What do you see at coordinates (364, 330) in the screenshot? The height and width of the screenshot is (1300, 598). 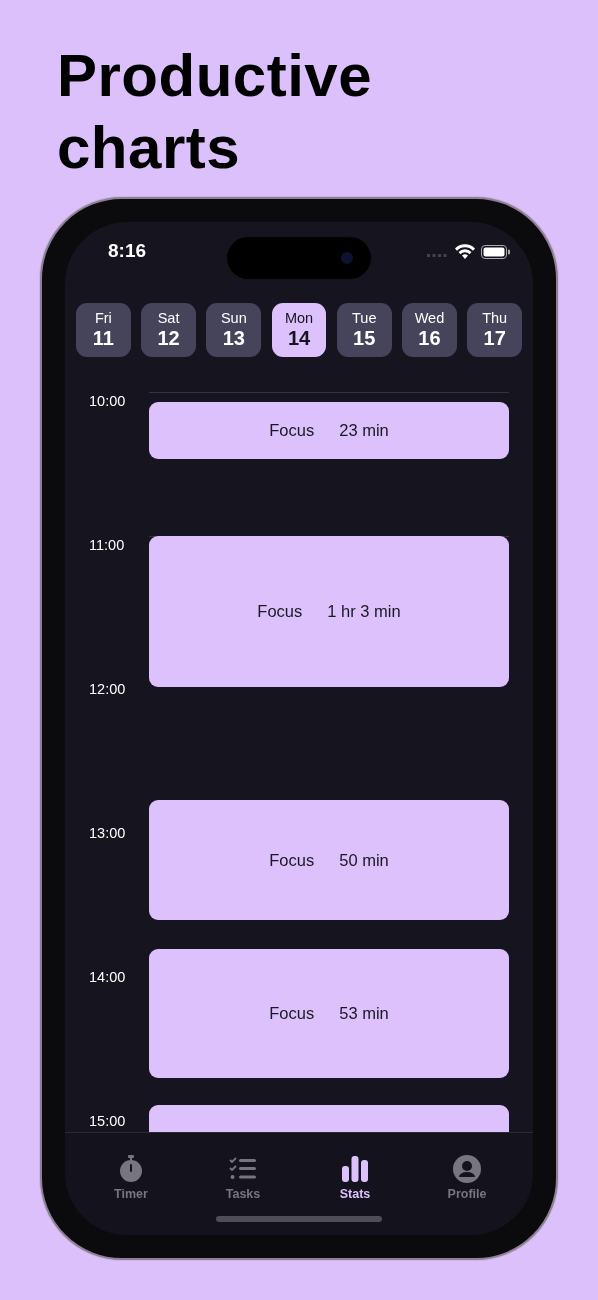 I see `day-tab: Tue 15` at bounding box center [364, 330].